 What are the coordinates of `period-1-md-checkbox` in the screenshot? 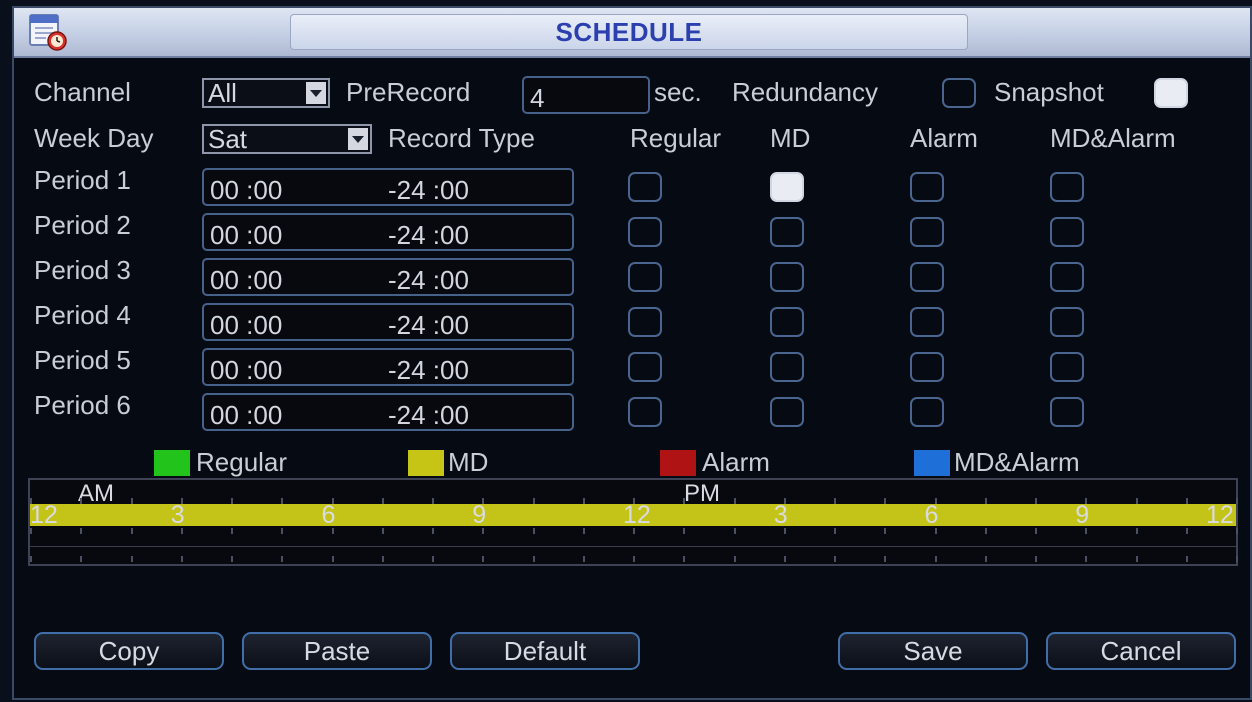 It's located at (787, 187).